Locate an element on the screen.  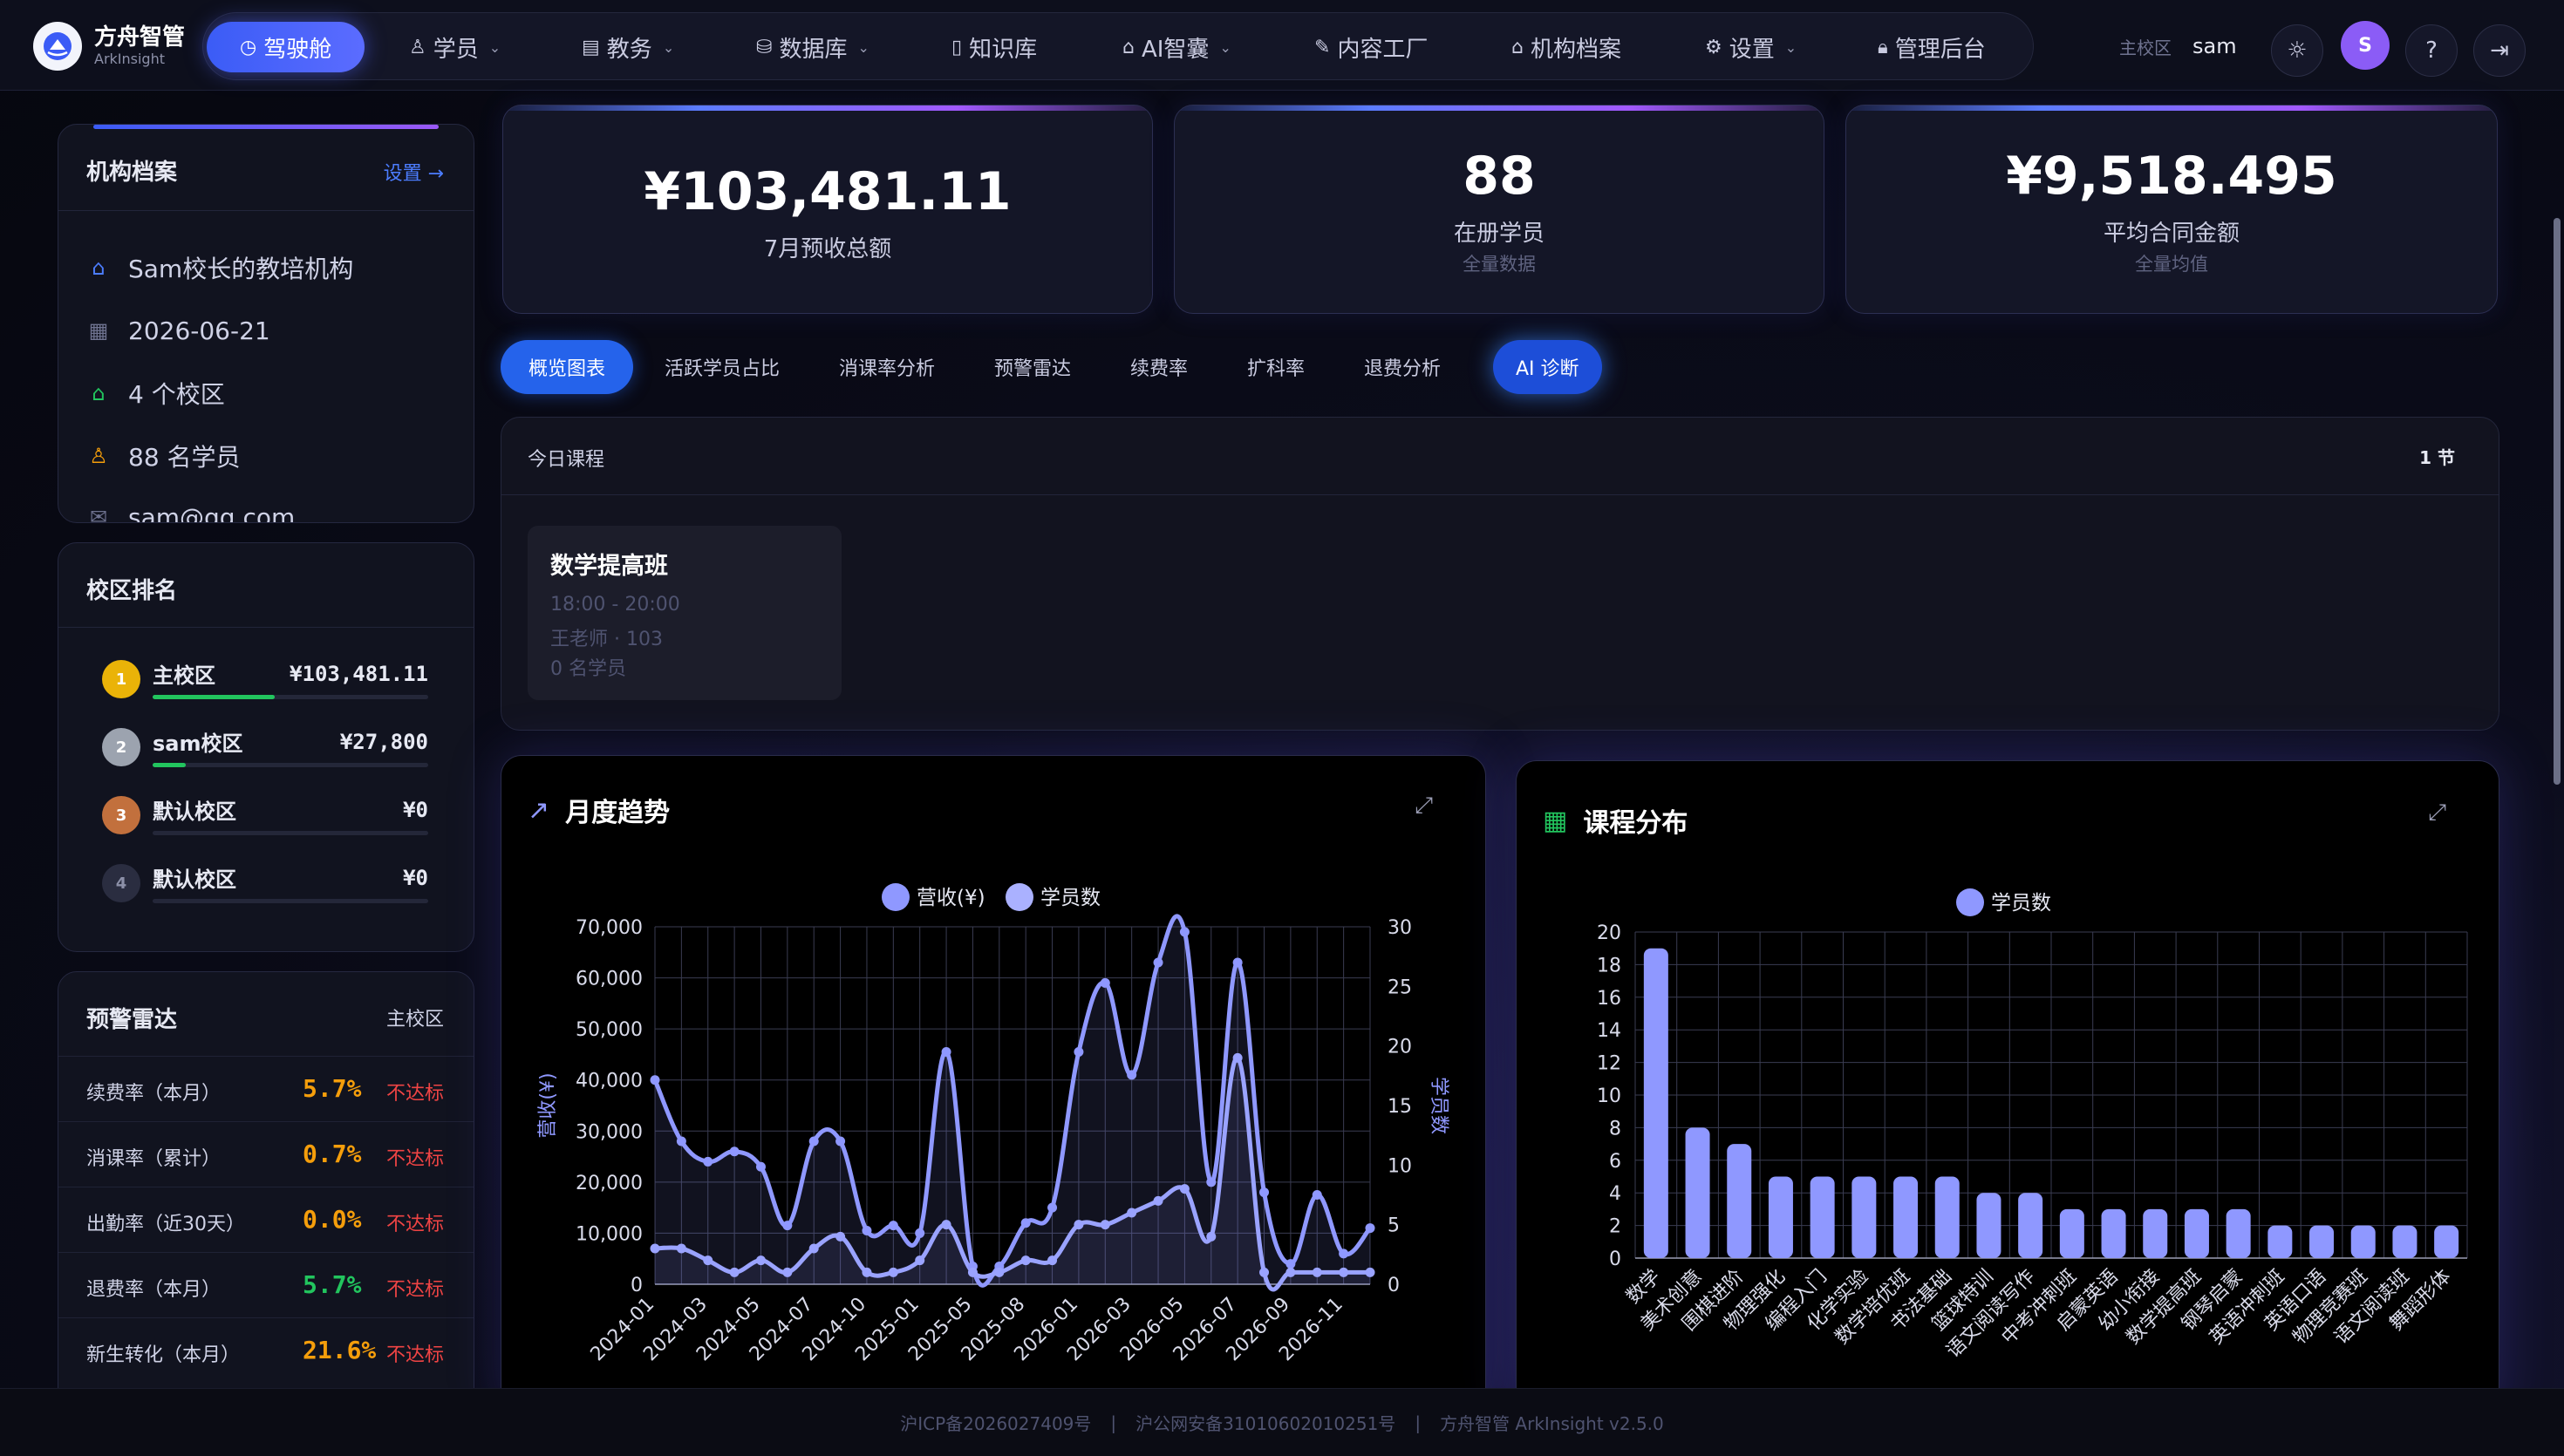
nav-knowledge: ▯ 知识库 is located at coordinates (994, 47).